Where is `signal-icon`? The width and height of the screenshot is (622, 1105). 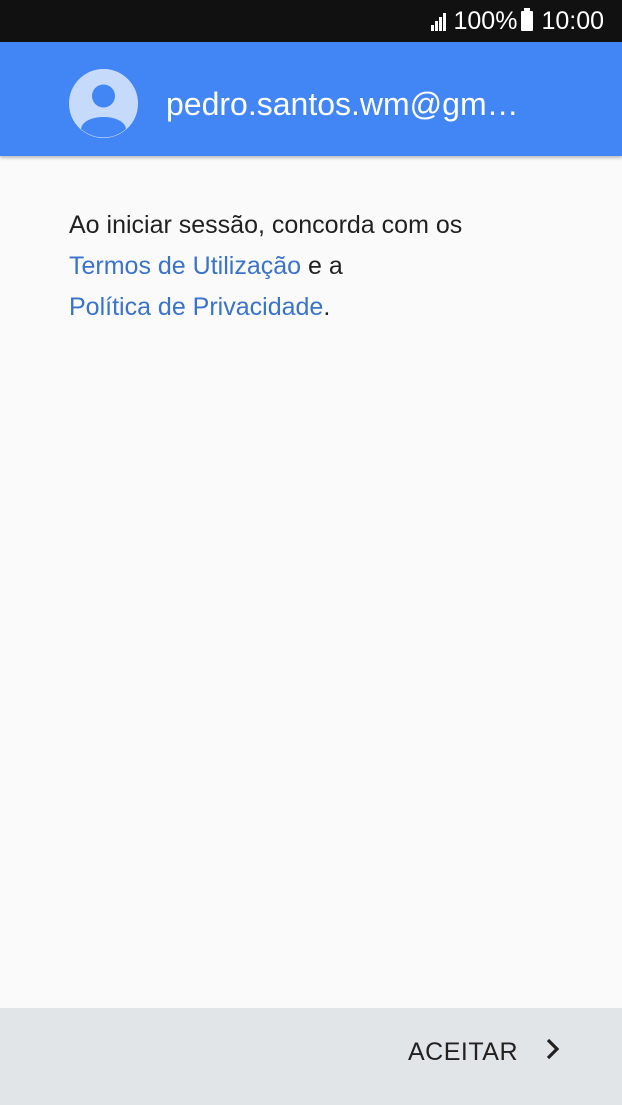 signal-icon is located at coordinates (439, 21).